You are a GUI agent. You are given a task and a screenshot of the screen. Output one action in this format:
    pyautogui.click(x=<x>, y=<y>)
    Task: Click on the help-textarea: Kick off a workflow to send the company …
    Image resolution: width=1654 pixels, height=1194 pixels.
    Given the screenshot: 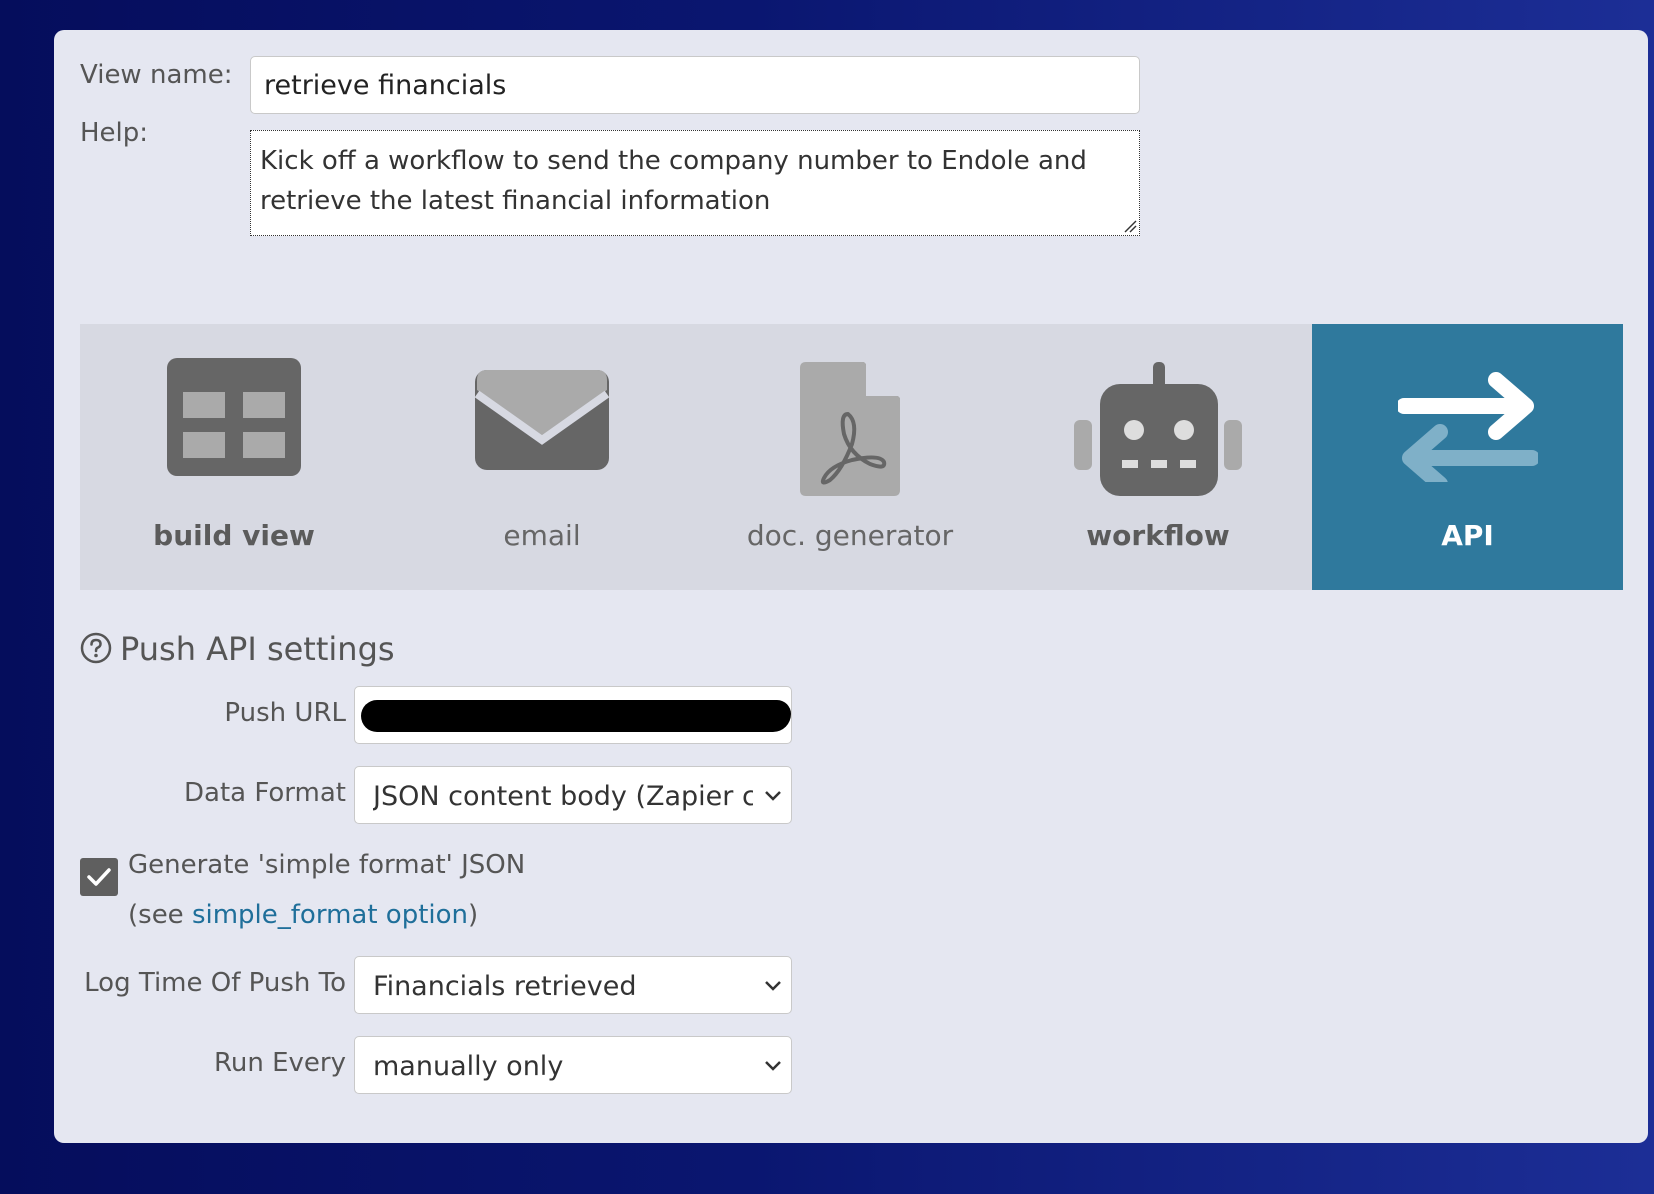 What is the action you would take?
    pyautogui.click(x=695, y=183)
    